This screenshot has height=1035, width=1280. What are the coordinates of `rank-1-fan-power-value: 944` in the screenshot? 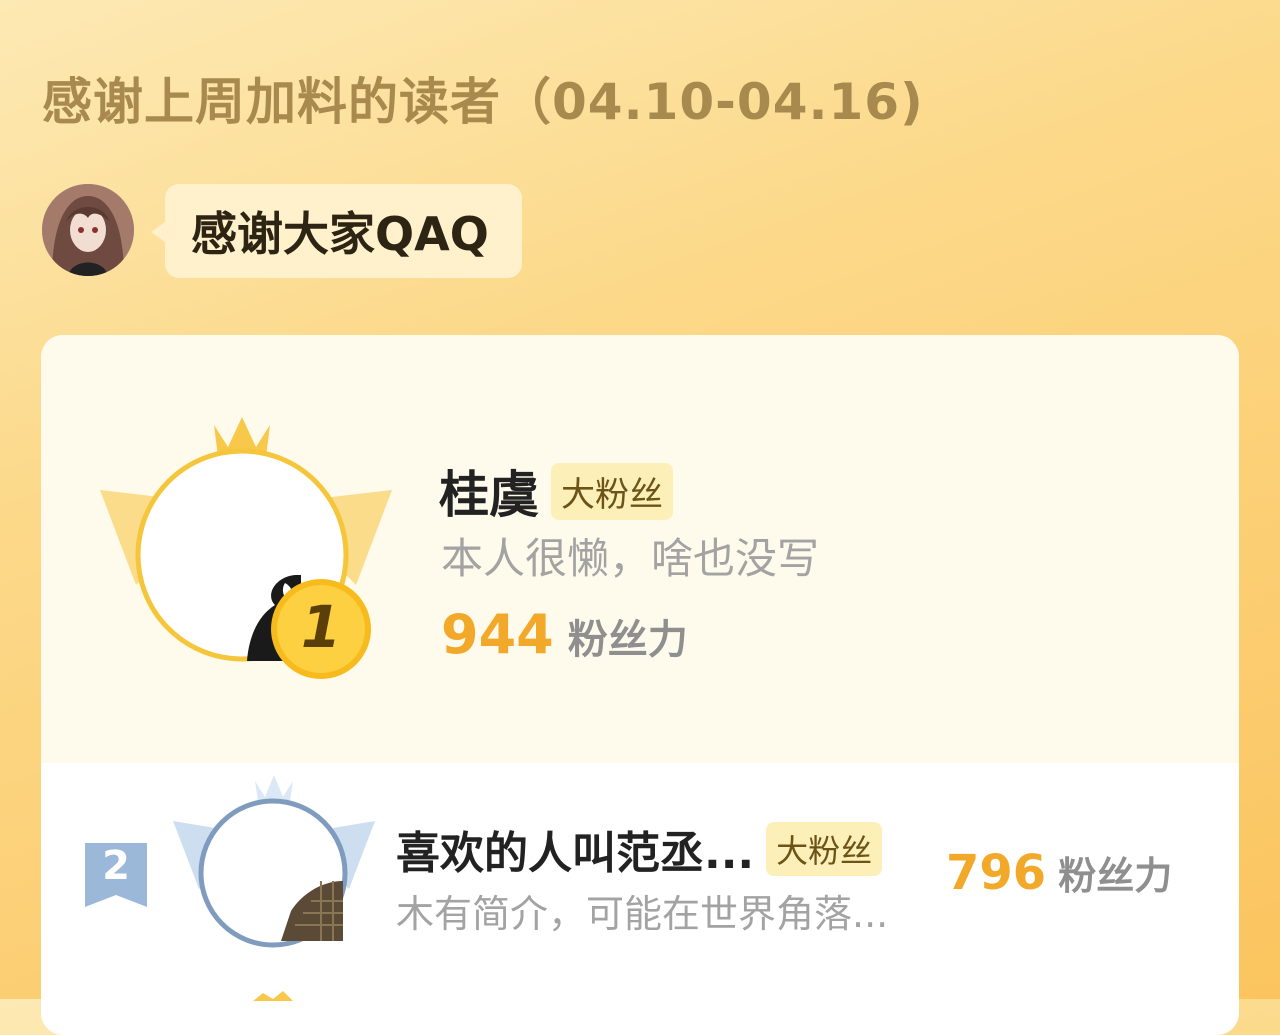 It's located at (497, 634).